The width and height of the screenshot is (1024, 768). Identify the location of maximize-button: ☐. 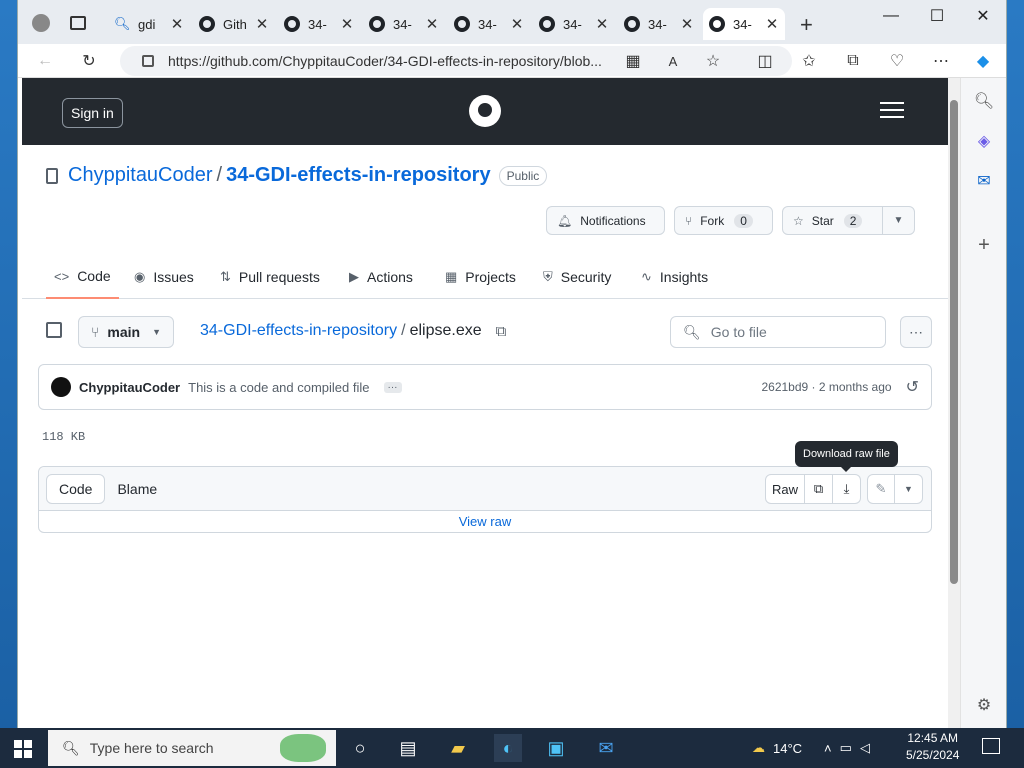
(937, 16).